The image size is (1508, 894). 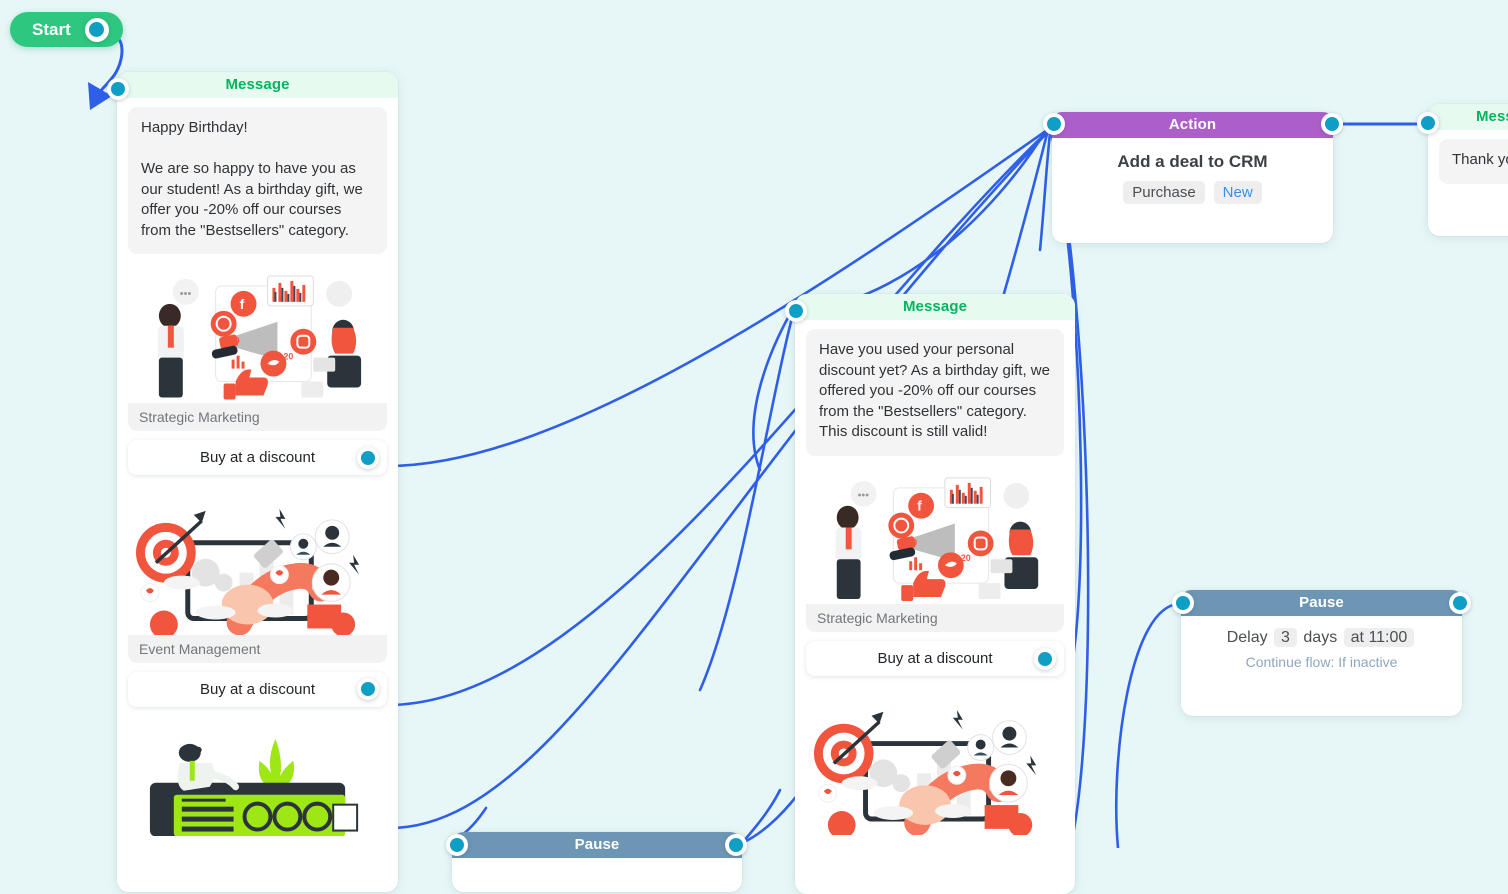 I want to click on action-chip-new: New, so click(x=1237, y=192).